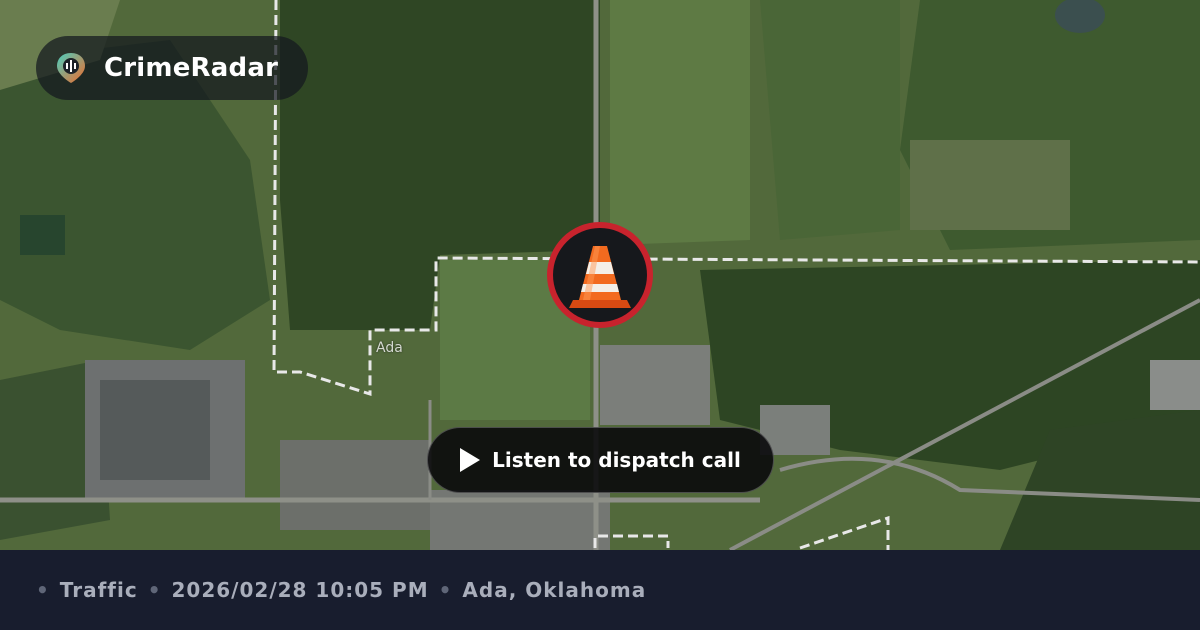 The image size is (1200, 630). What do you see at coordinates (98, 590) in the screenshot?
I see `incident-category: Traffic` at bounding box center [98, 590].